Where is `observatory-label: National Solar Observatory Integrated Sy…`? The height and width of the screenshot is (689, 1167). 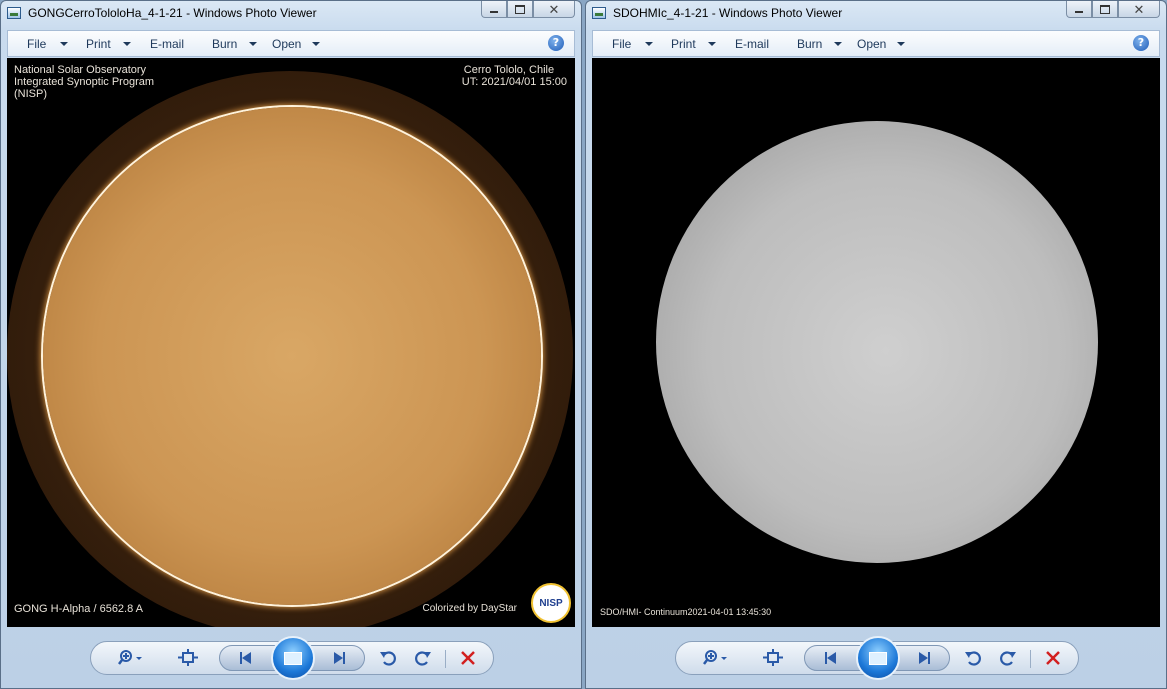
observatory-label: National Solar Observatory Integrated Sy… is located at coordinates (84, 82).